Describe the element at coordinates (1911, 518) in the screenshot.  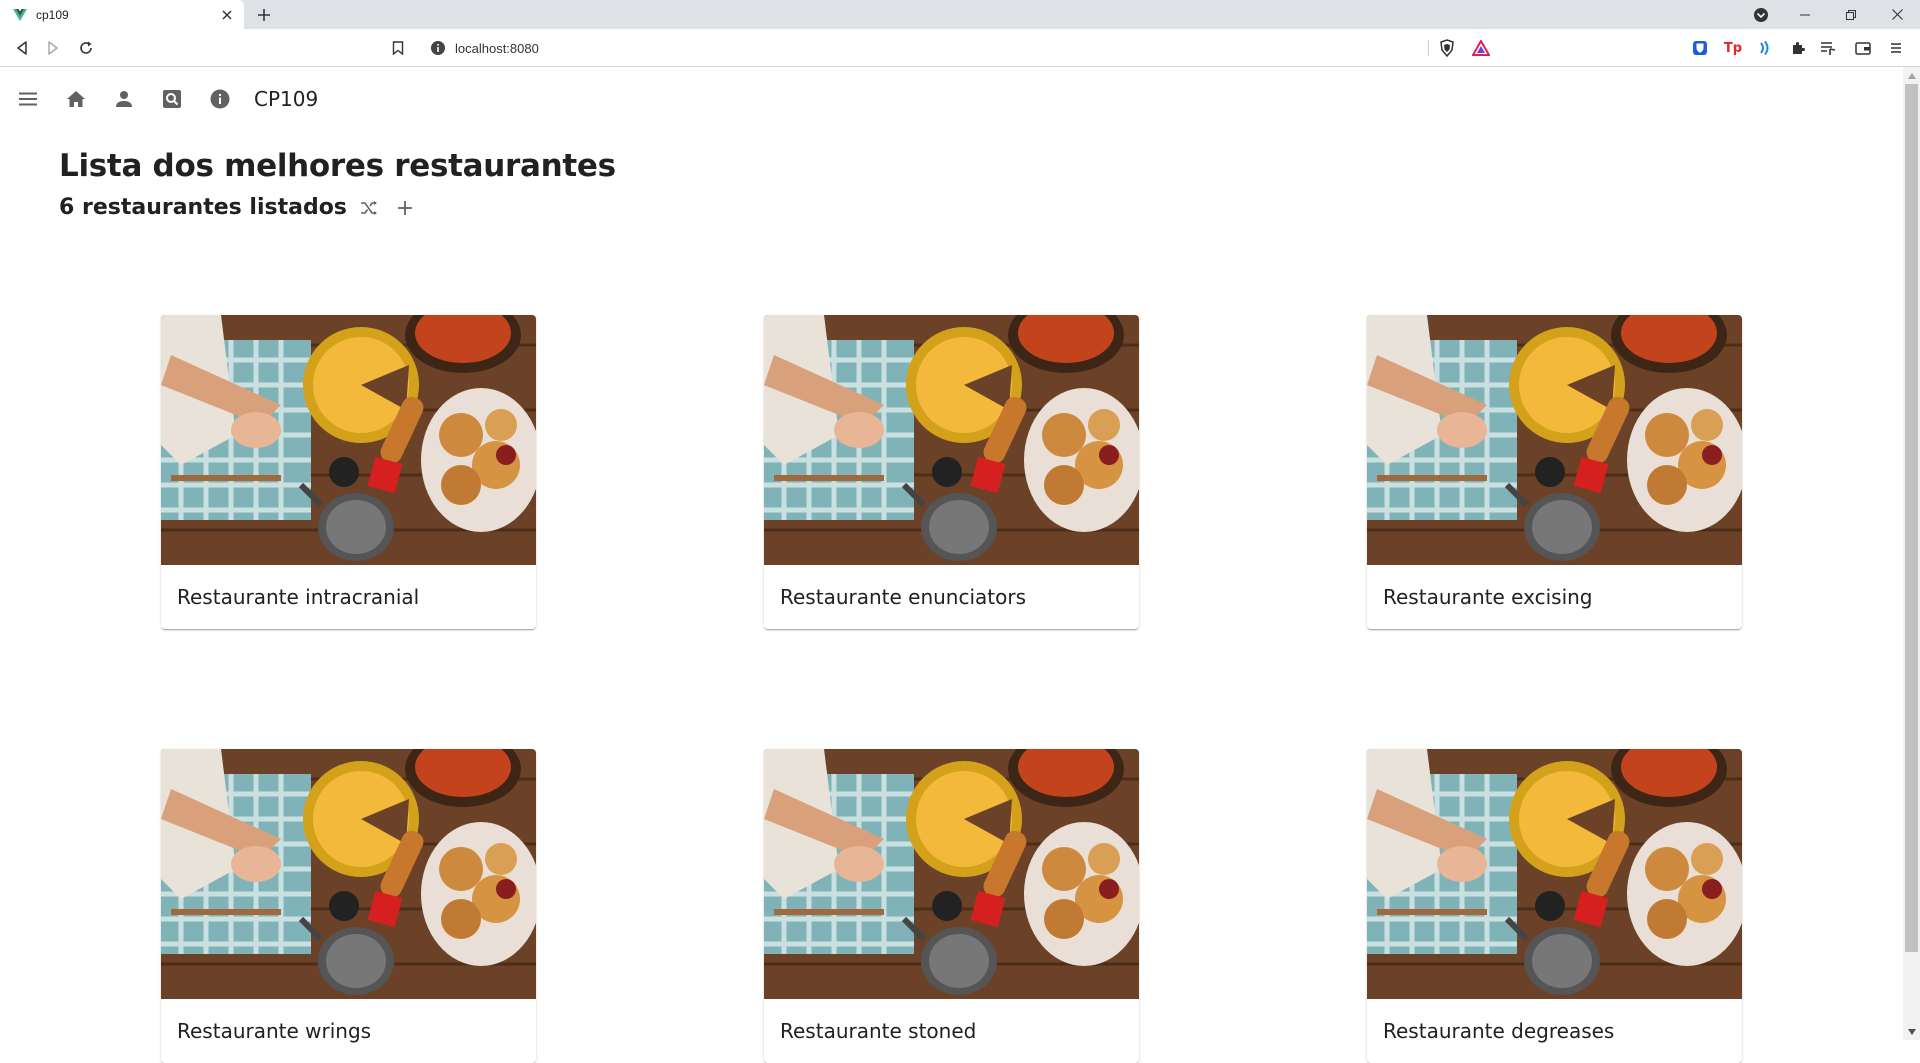
I see `scroll-thumb` at that location.